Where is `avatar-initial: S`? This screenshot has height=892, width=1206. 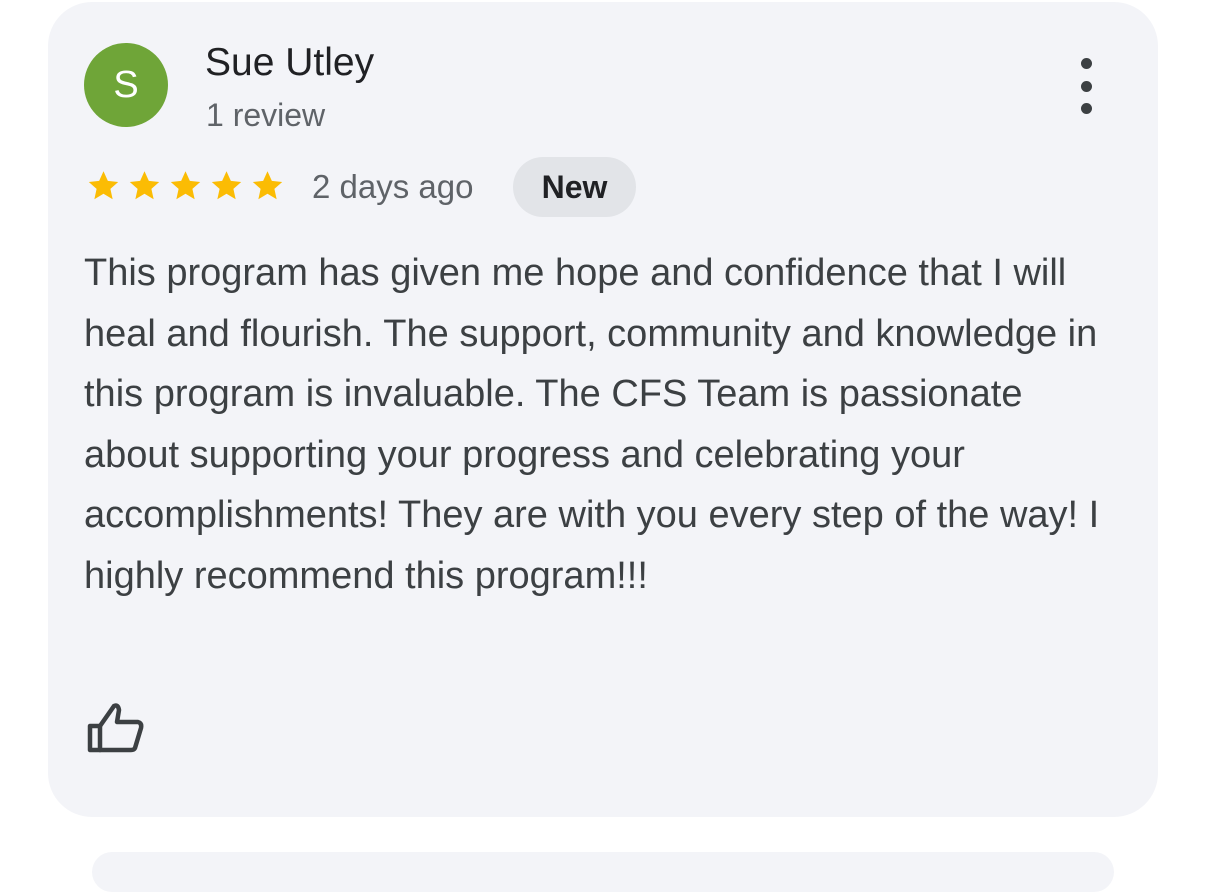 avatar-initial: S is located at coordinates (126, 84).